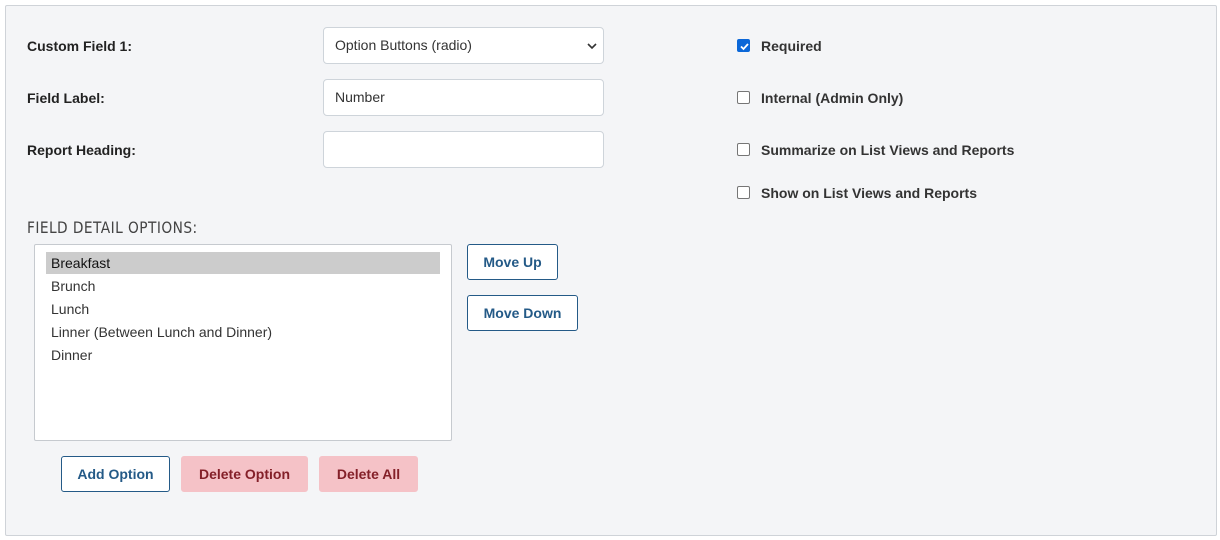  Describe the element at coordinates (743, 192) in the screenshot. I see `show-on-list-checkbox` at that location.